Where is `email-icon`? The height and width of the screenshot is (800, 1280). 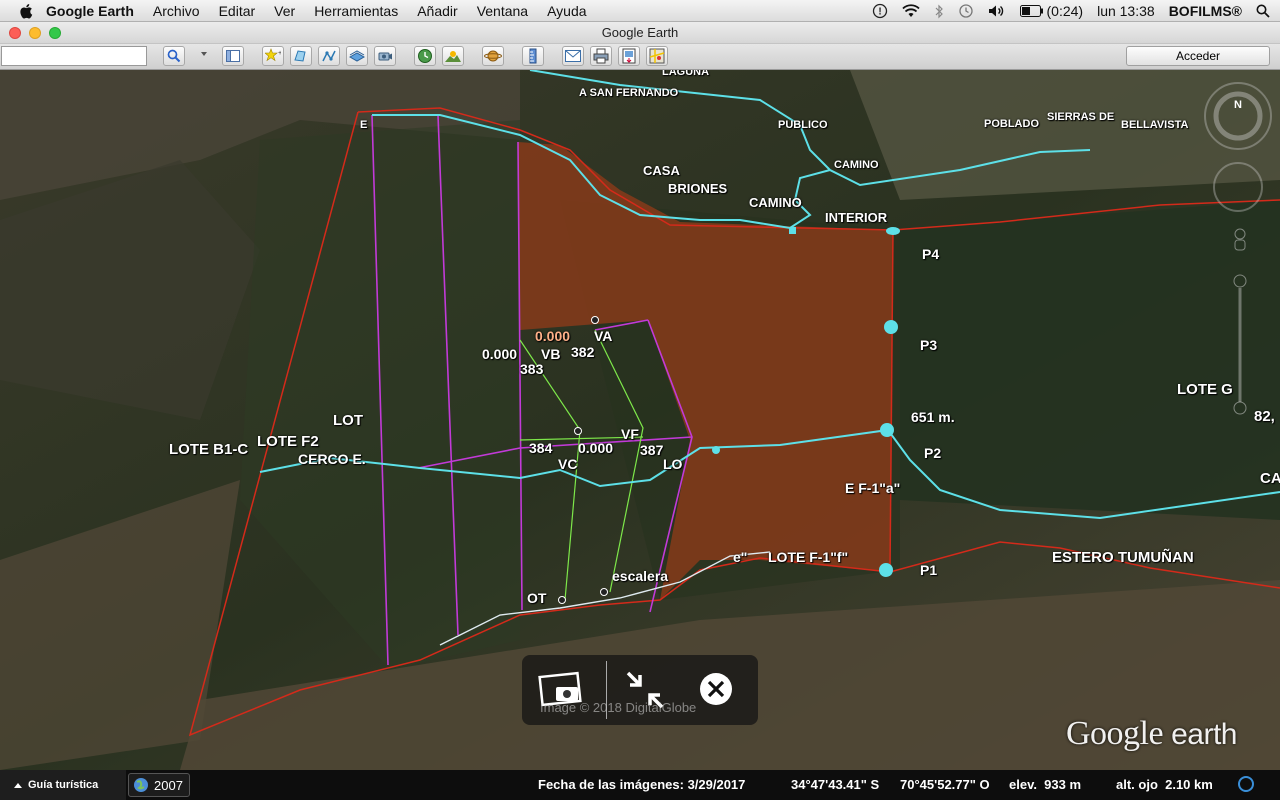
email-icon is located at coordinates (573, 56).